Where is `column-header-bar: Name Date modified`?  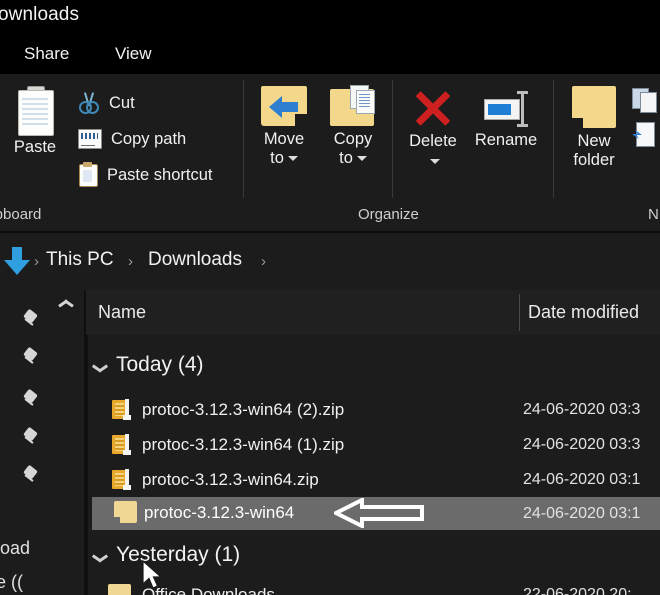 column-header-bar: Name Date modified is located at coordinates (330, 312).